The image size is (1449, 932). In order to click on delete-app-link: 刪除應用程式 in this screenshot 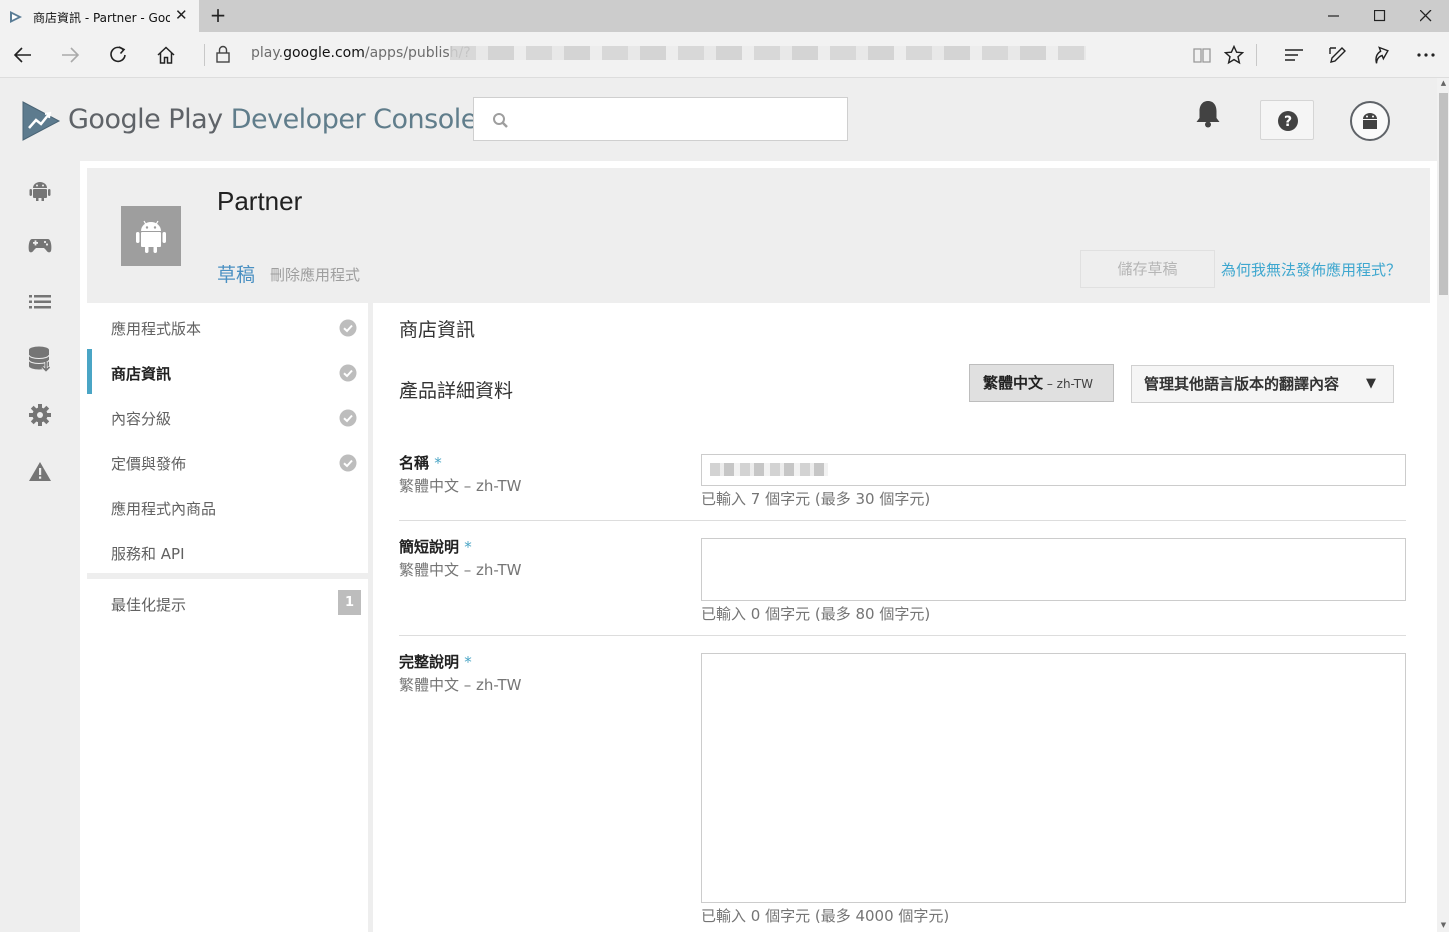, I will do `click(315, 274)`.